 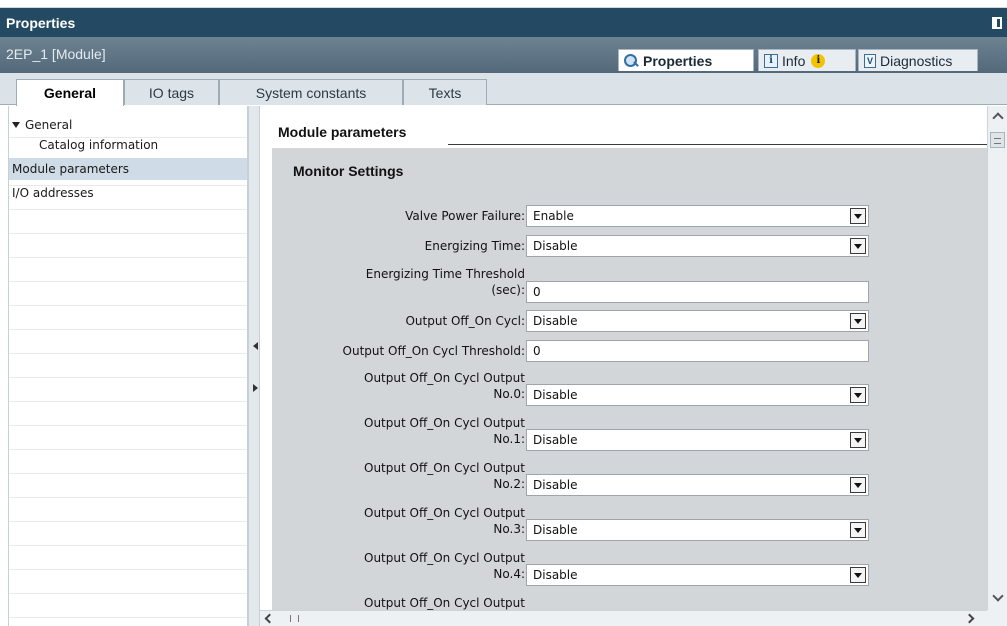 I want to click on panel-splitter, so click(x=254, y=366).